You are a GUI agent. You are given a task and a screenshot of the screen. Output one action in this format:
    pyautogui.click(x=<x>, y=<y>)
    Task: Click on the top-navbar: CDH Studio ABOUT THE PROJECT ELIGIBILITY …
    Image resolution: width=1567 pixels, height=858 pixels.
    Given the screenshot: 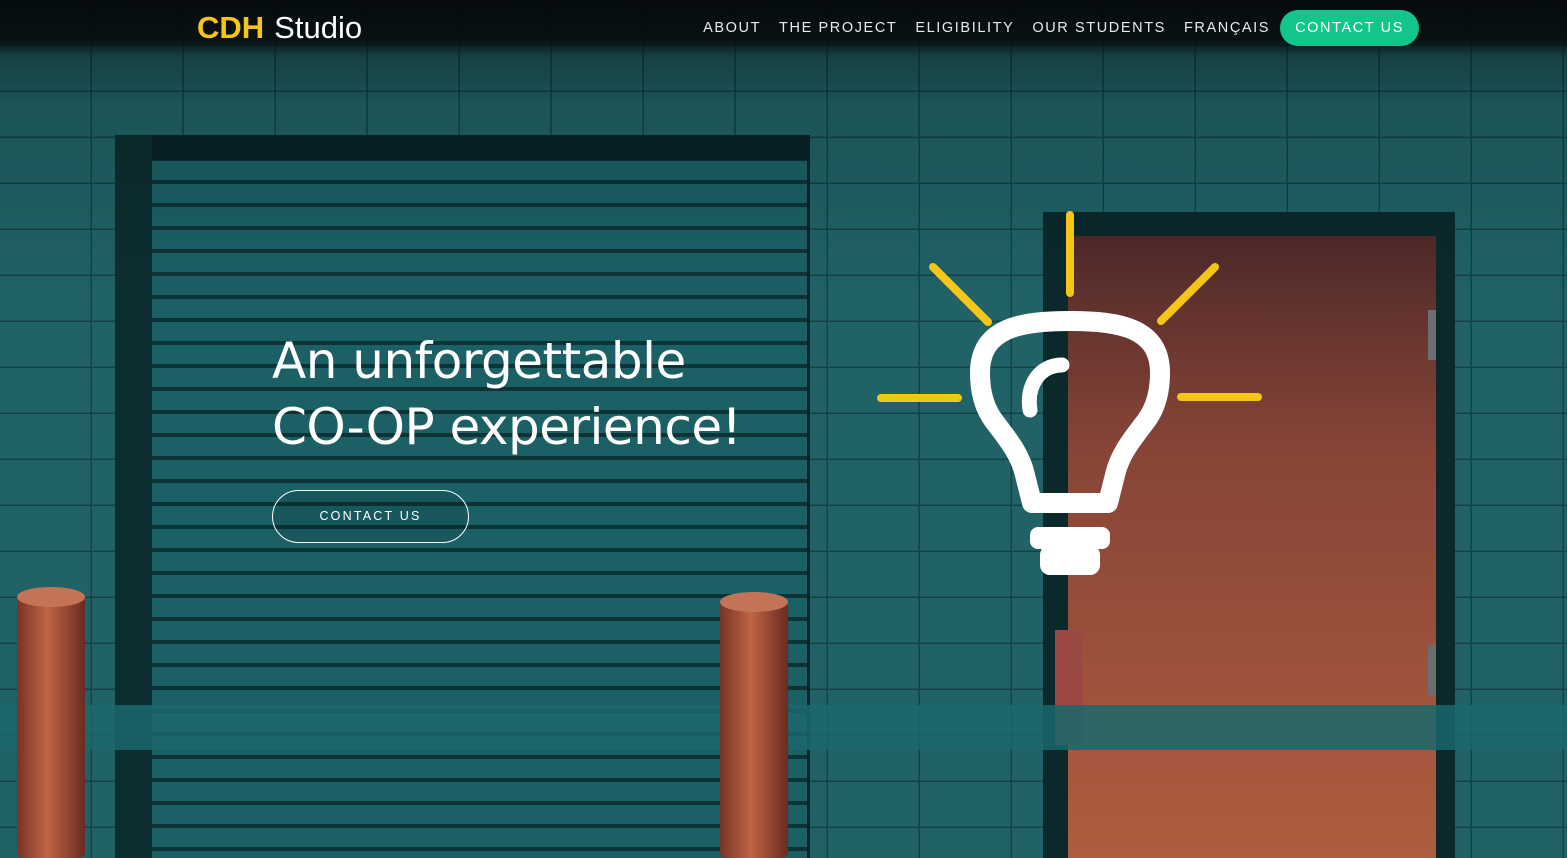 What is the action you would take?
    pyautogui.click(x=783, y=28)
    